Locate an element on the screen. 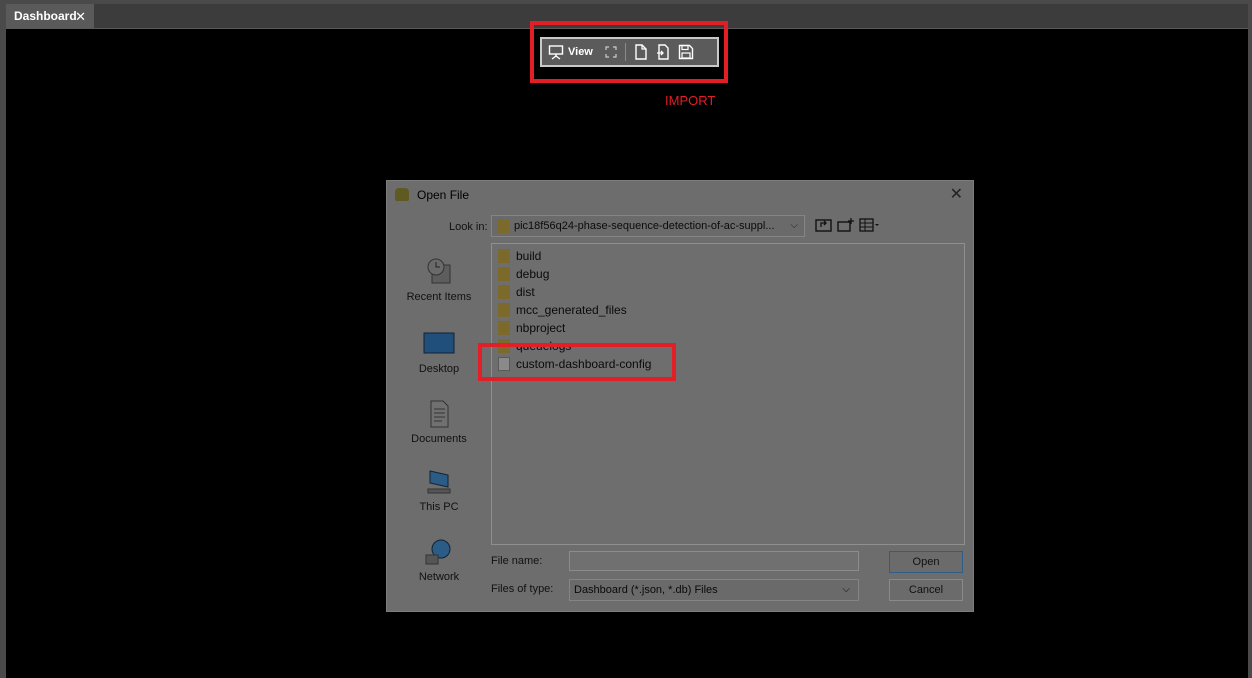  file-name: nbproject is located at coordinates (541, 328).